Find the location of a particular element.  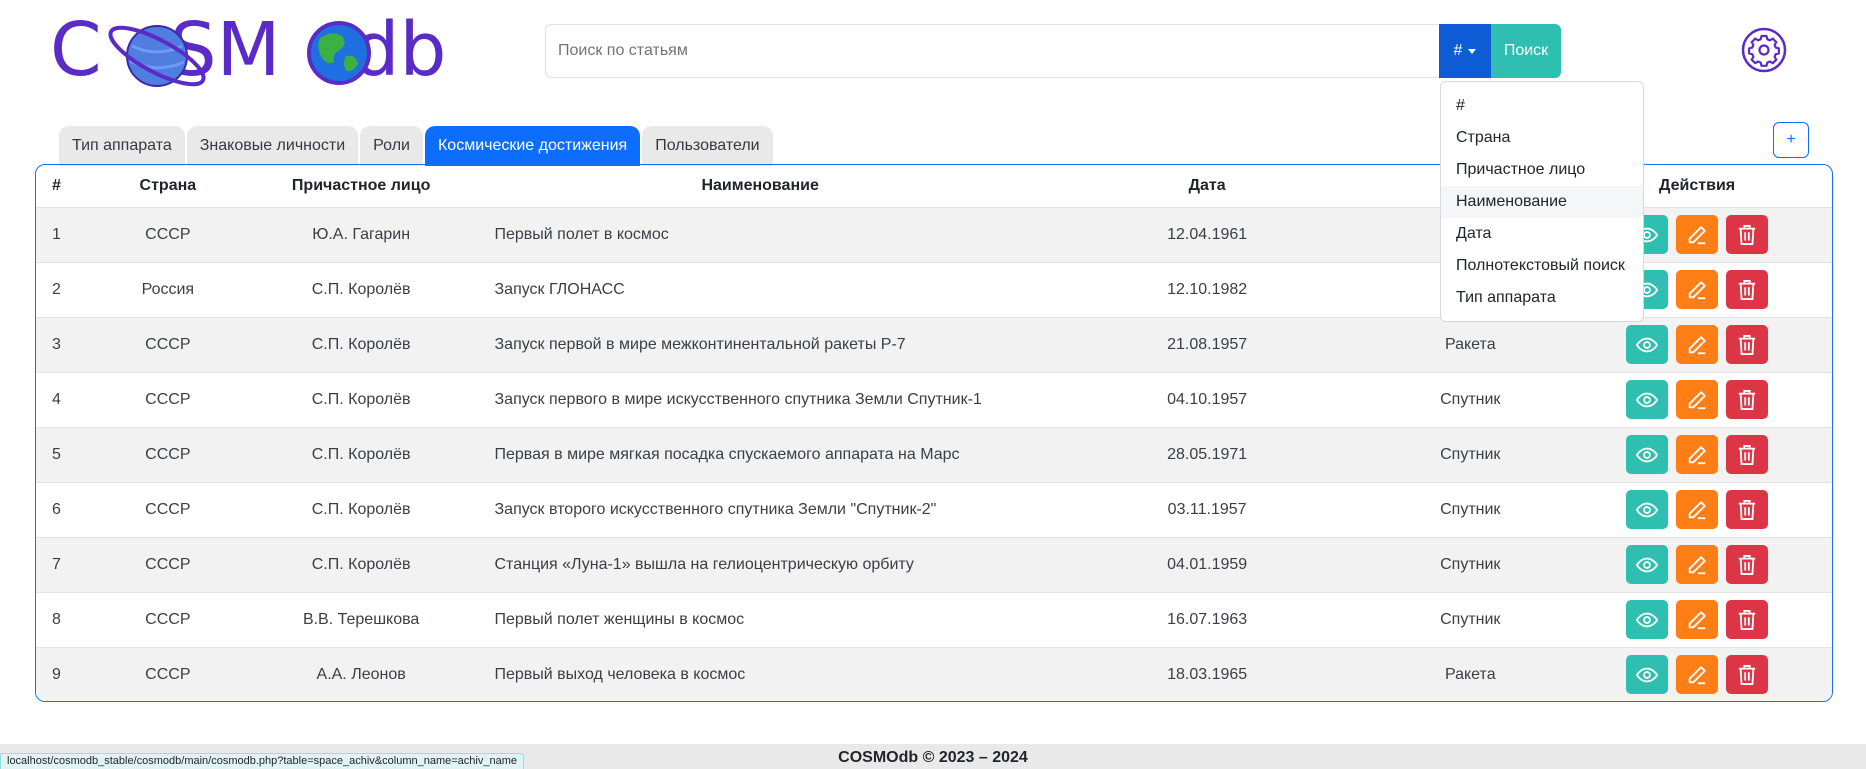

tab-notable-people: Знаковые личности is located at coordinates (272, 146).